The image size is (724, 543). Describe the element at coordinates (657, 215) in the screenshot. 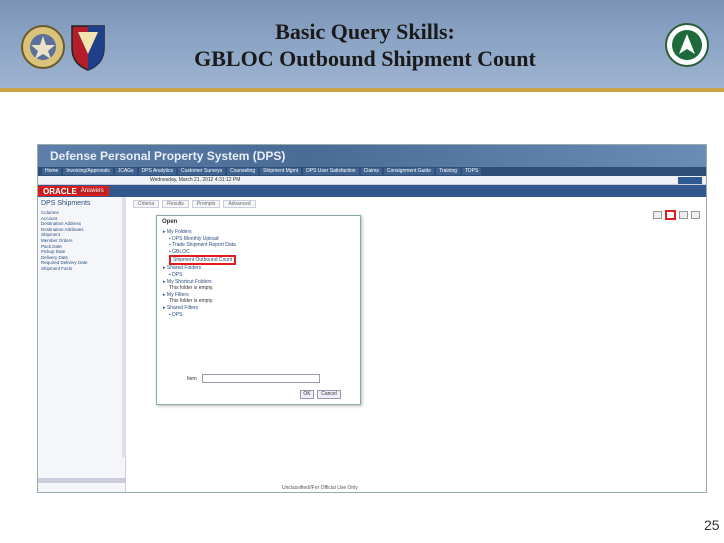

I see `save-icon` at that location.